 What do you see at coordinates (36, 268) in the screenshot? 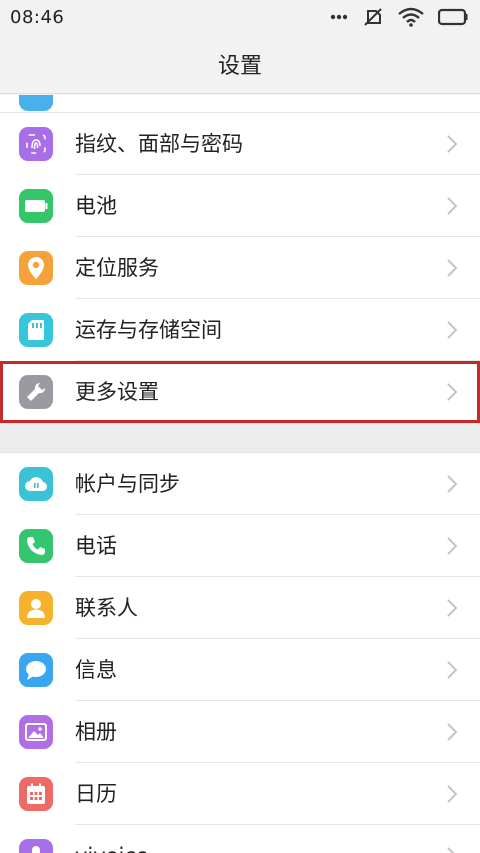
I see `location-pin-icon` at bounding box center [36, 268].